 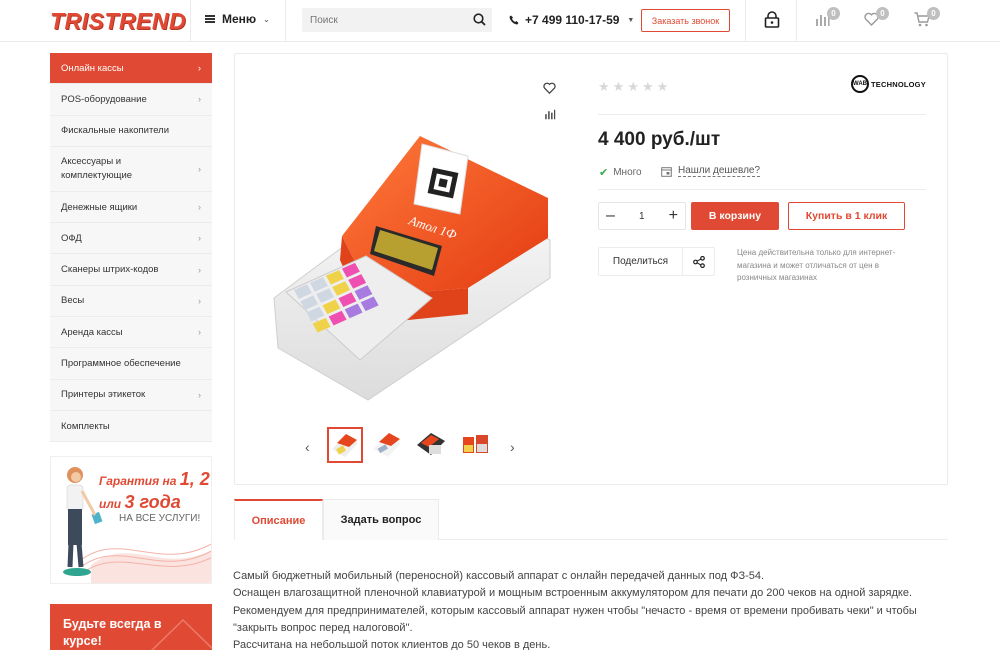 What do you see at coordinates (181, 634) in the screenshot?
I see `banner-decoration` at bounding box center [181, 634].